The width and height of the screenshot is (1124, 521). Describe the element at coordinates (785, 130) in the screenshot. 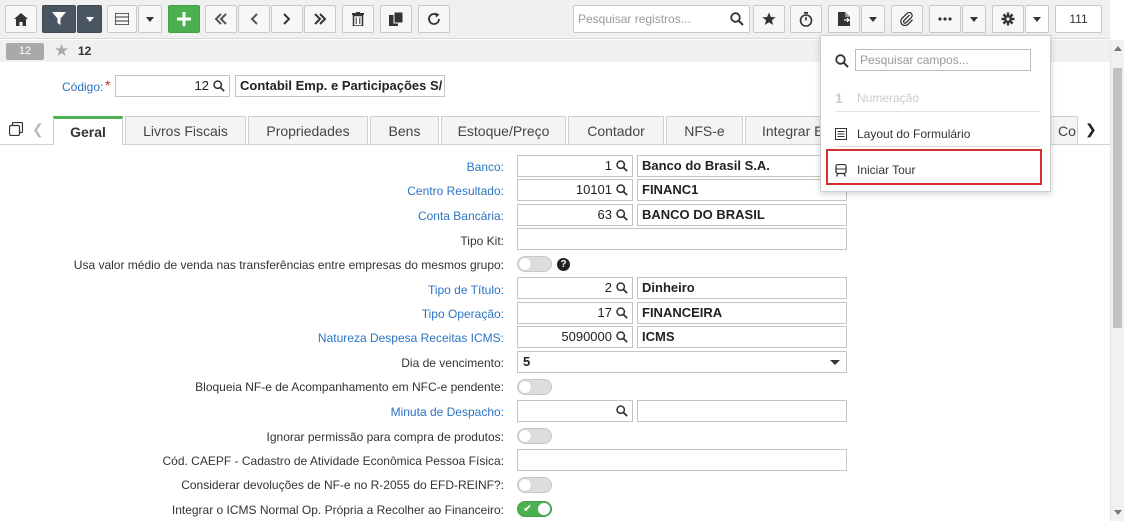

I see `tab-integrar: Integrar E` at that location.